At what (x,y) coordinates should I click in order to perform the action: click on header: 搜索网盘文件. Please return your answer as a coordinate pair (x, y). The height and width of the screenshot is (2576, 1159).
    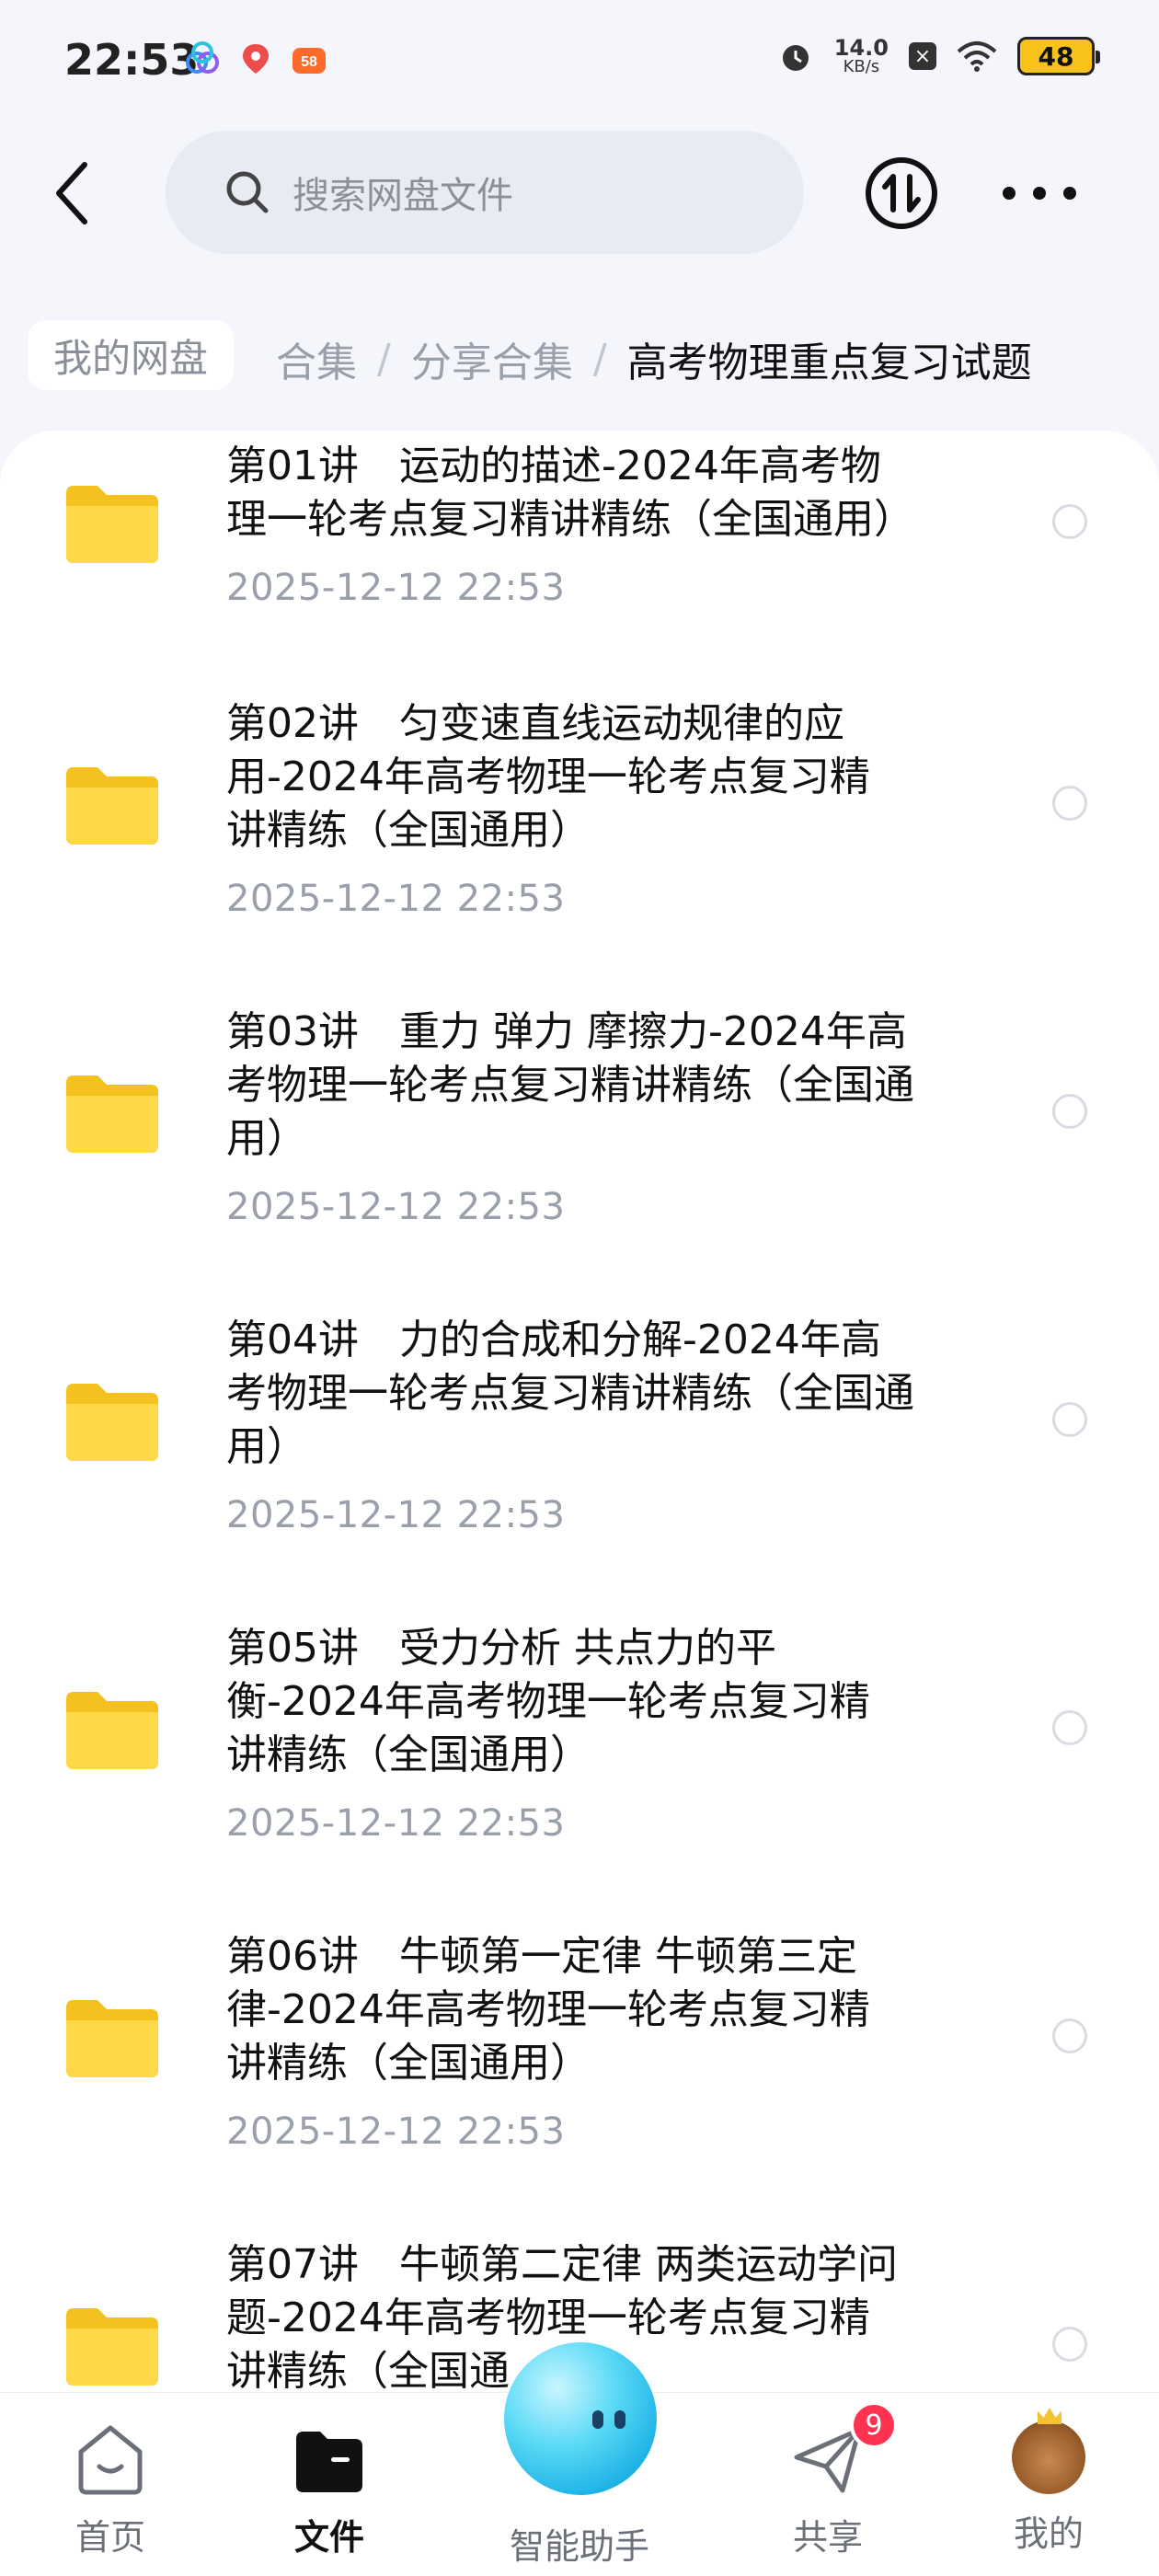
    Looking at the image, I should click on (579, 193).